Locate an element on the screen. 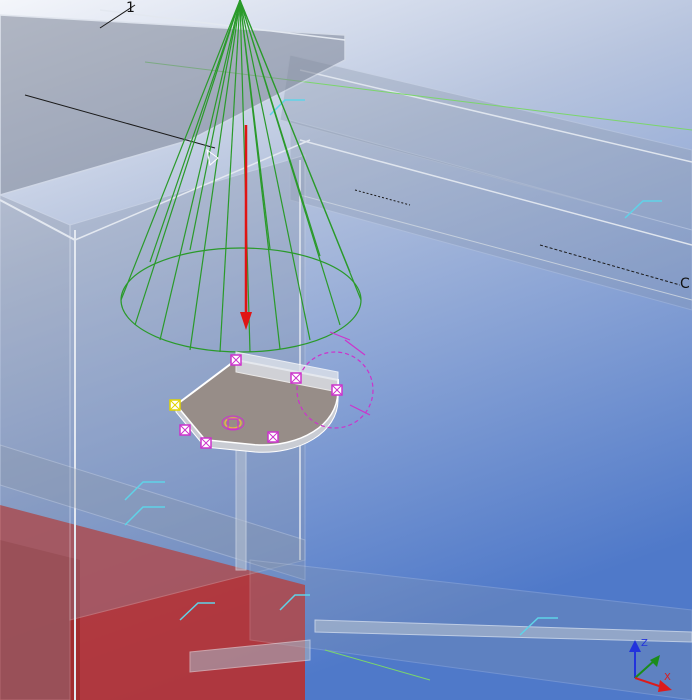 The width and height of the screenshot is (692, 700). axis-x-label: X is located at coordinates (667, 677).